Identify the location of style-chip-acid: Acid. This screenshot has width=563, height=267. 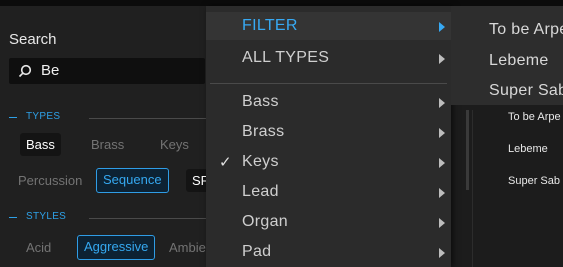
(38, 247).